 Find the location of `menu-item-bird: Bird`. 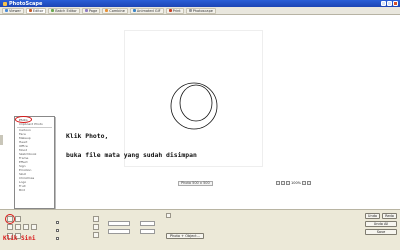

menu-item-bird: Bird is located at coordinates (34, 190).